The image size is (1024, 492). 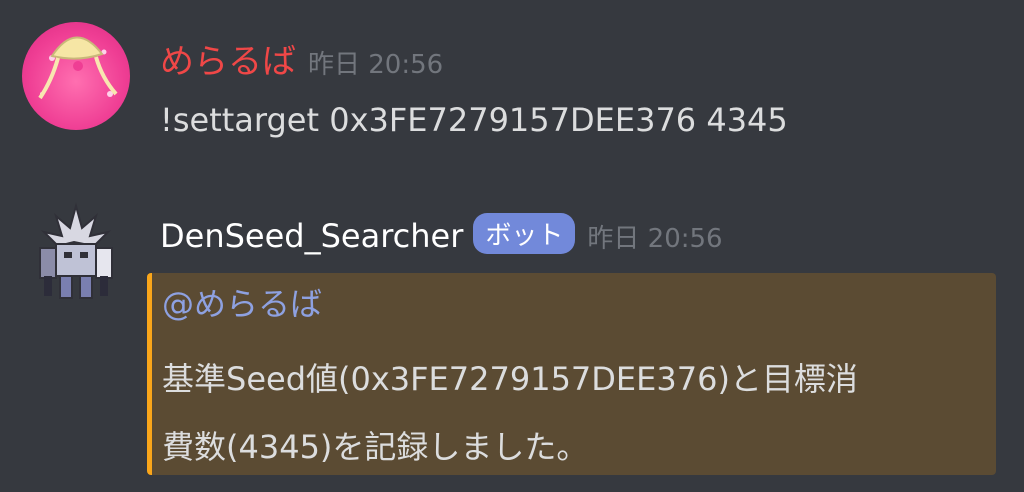 What do you see at coordinates (375, 447) in the screenshot?
I see `embed-description-line: 費数(4345)を記録しました。` at bounding box center [375, 447].